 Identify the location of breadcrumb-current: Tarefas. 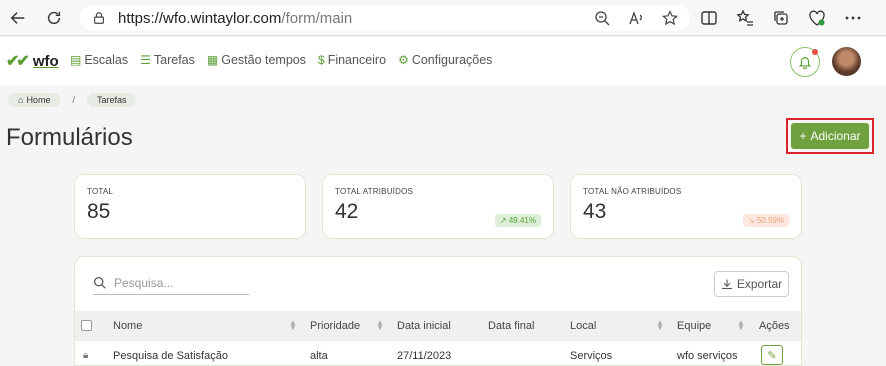
(111, 100).